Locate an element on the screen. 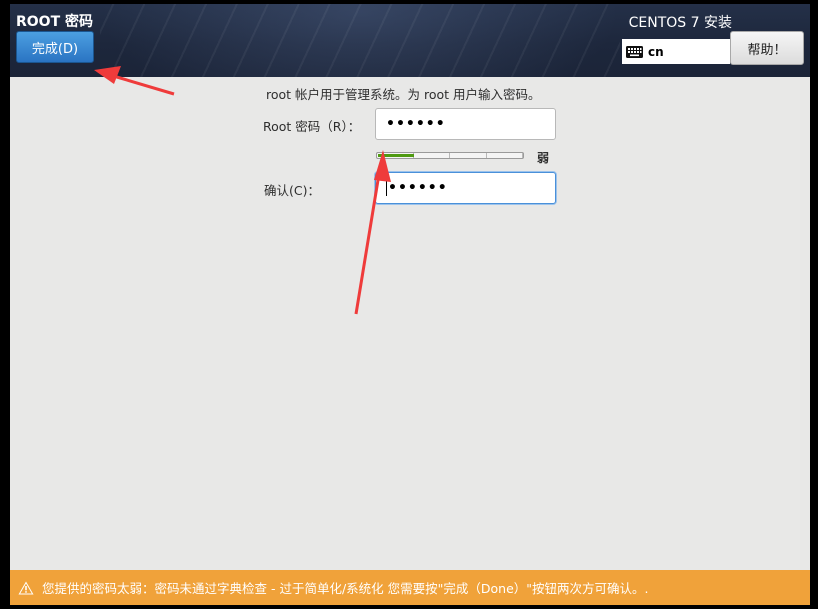 The height and width of the screenshot is (609, 818). form-description: root 帐户用于管理系统。为 root 用户输入密码。 is located at coordinates (403, 94).